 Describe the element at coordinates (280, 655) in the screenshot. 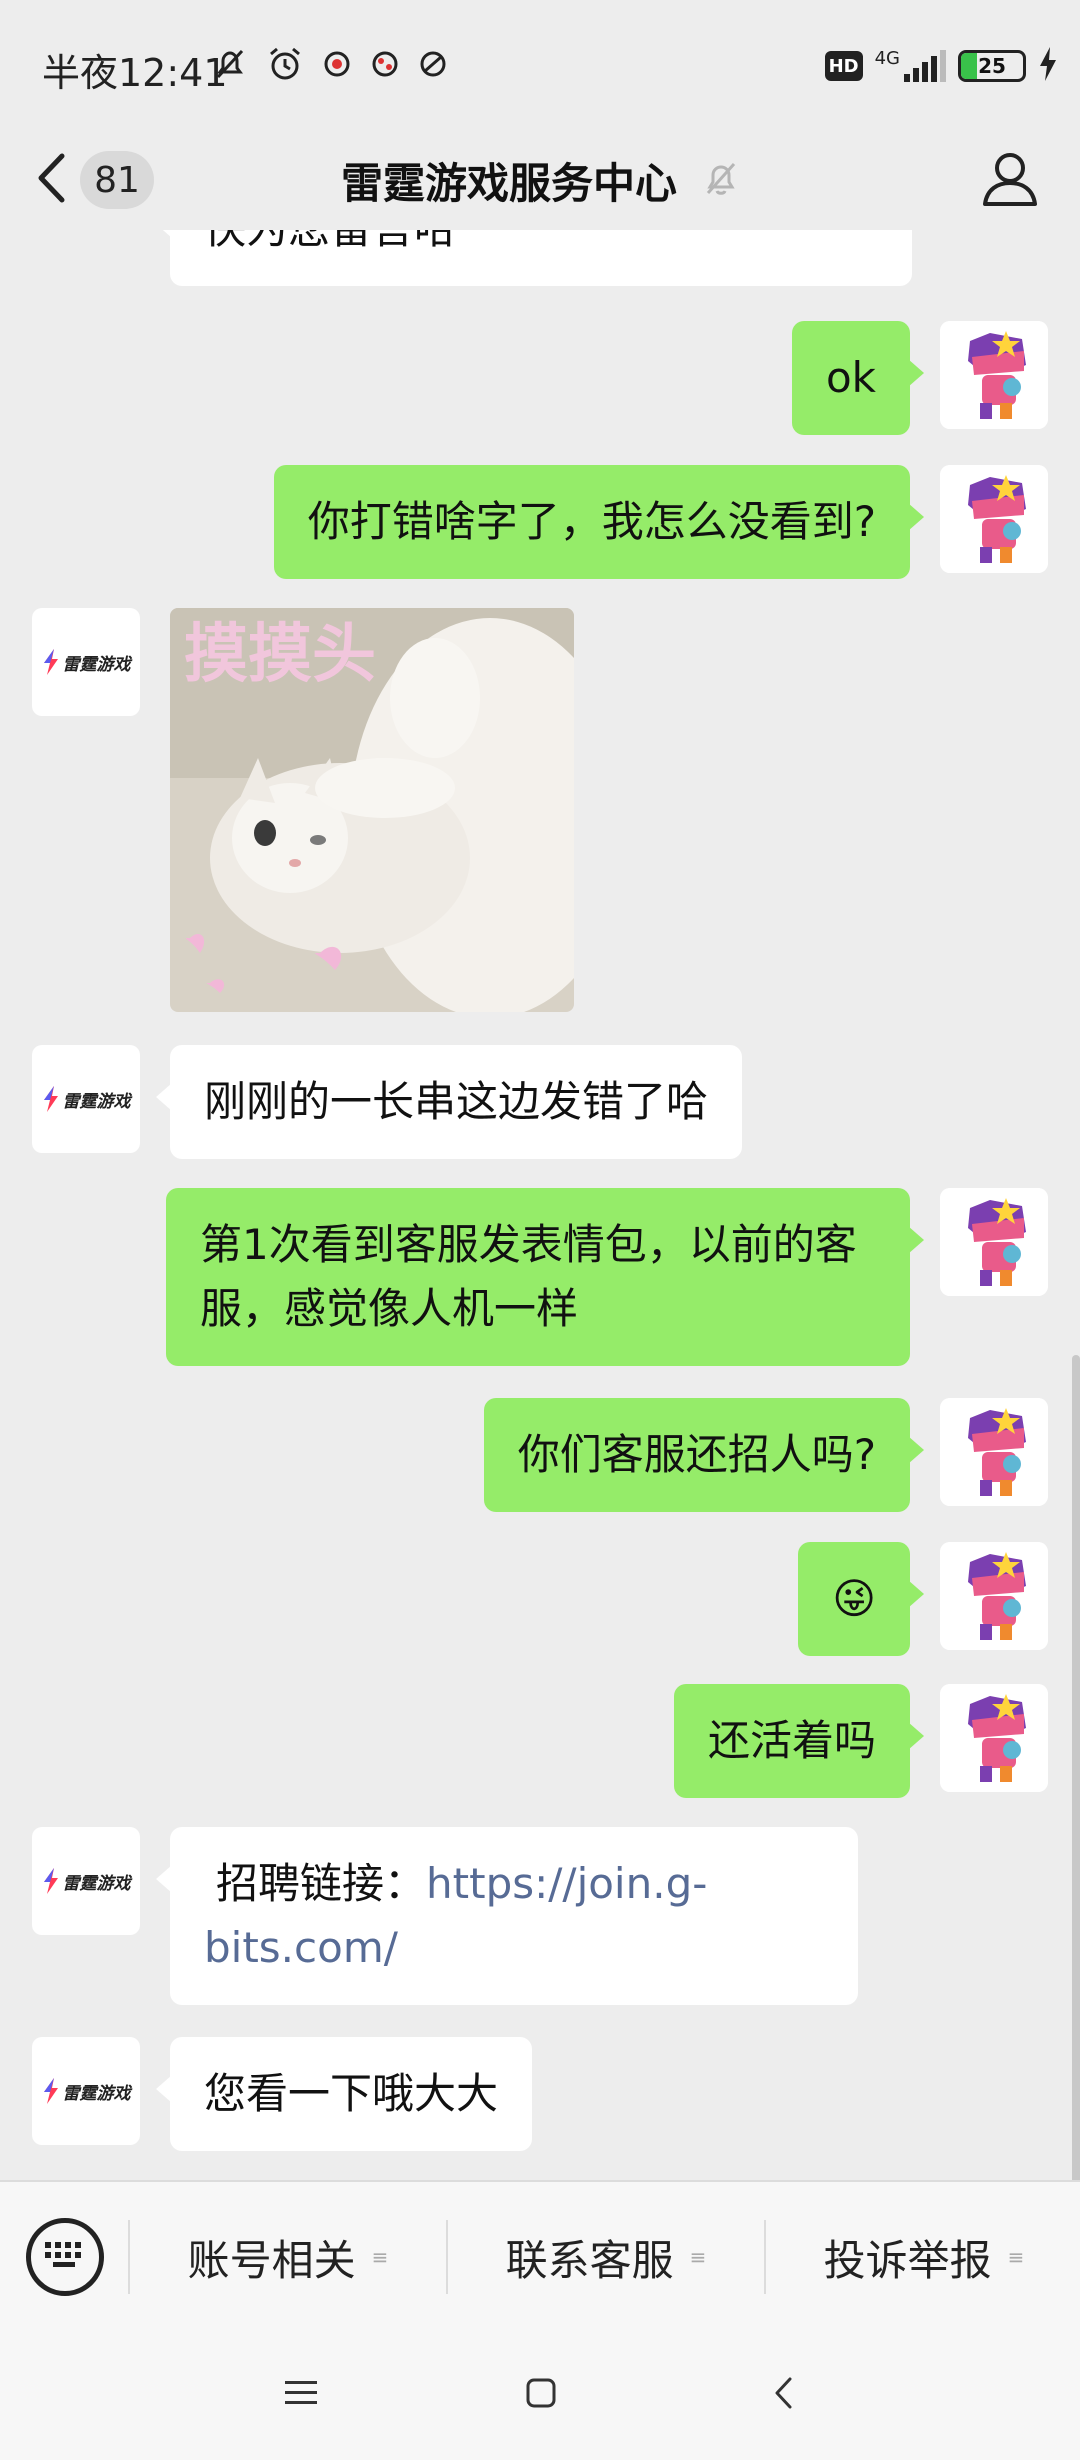

I see `sticker-caption: 摸摸头` at that location.